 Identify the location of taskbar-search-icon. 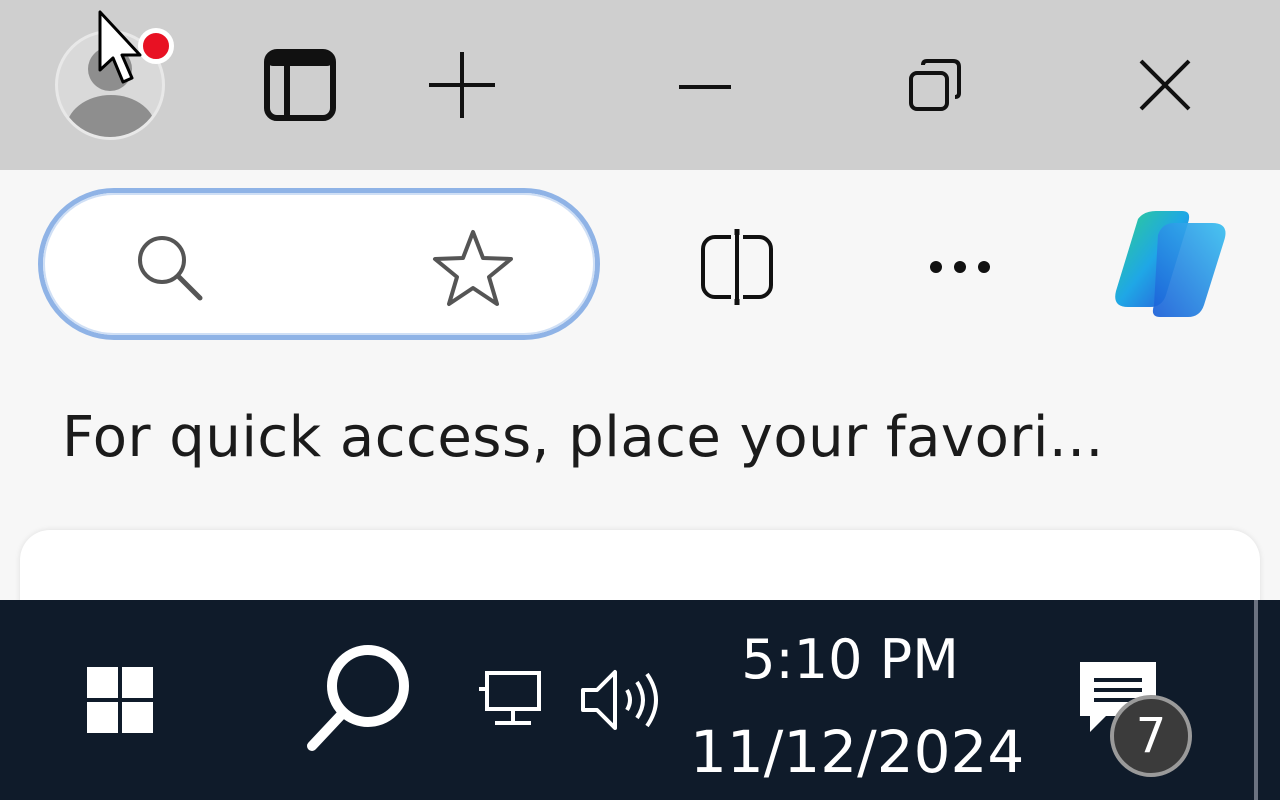
(358, 698).